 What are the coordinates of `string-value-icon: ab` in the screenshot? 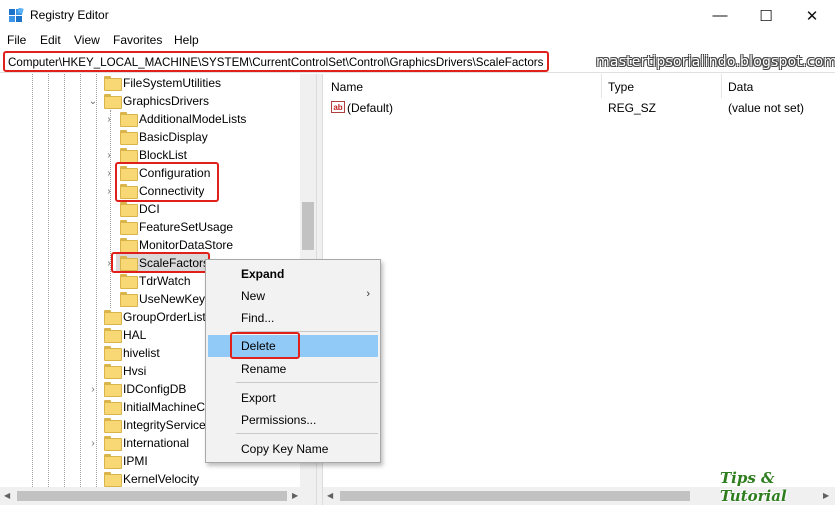 It's located at (338, 107).